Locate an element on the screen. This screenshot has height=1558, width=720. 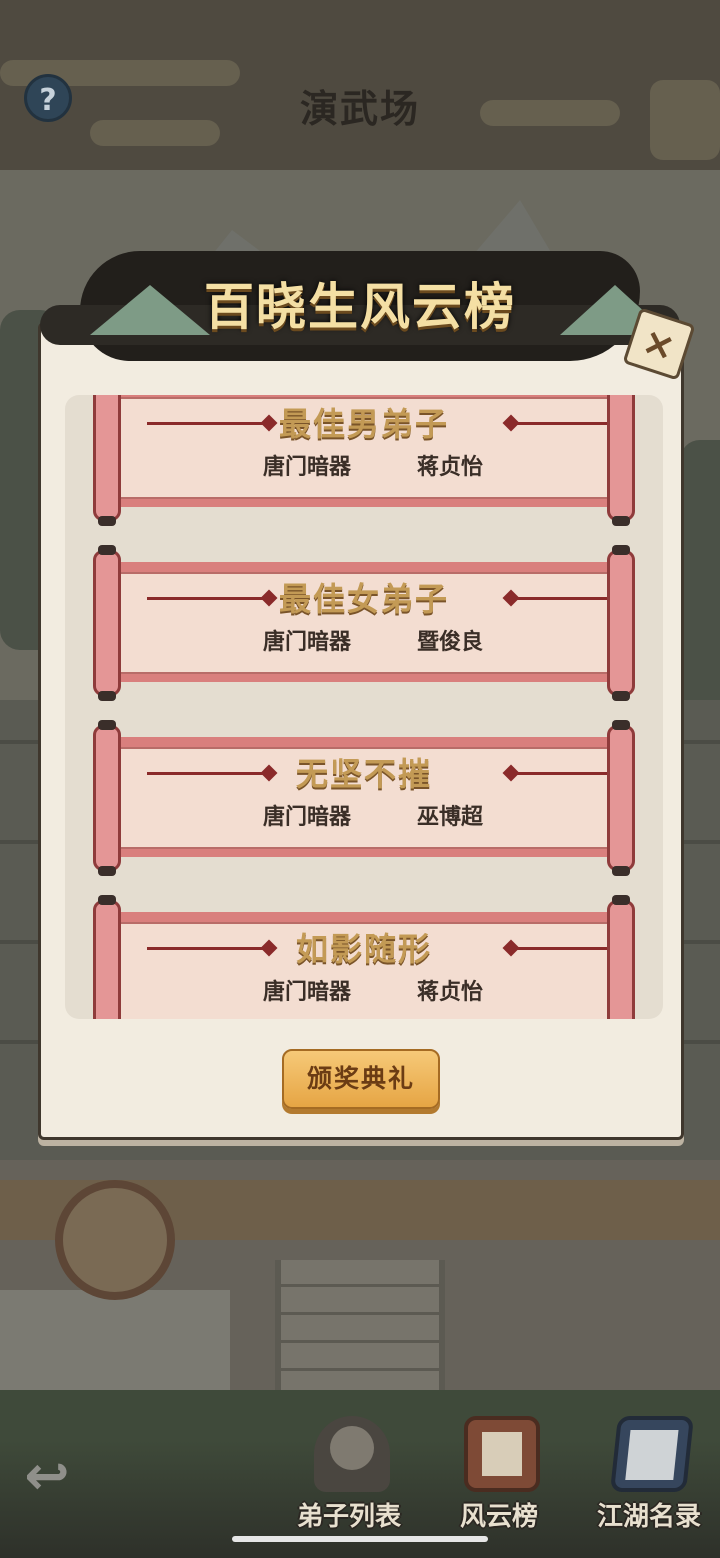
back-arrow-icon: ↩ is located at coordinates (47, 1476).